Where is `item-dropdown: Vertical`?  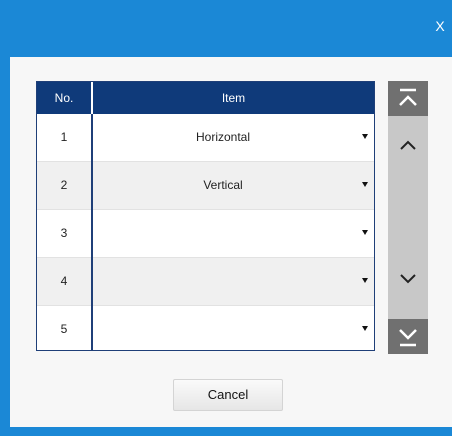
item-dropdown: Vertical is located at coordinates (233, 185).